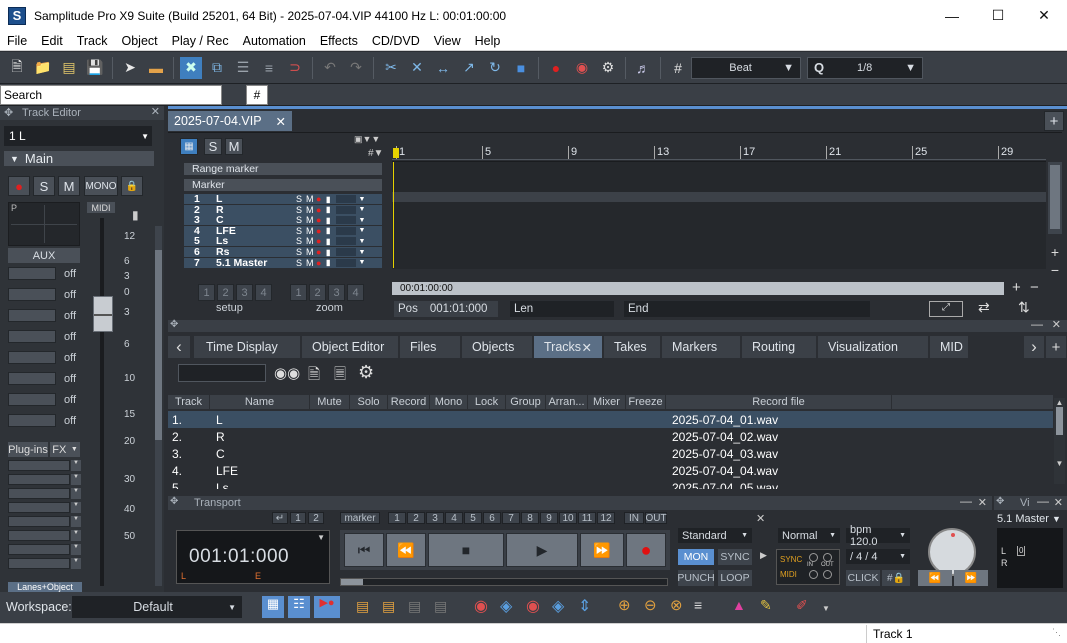 The height and width of the screenshot is (643, 1067). I want to click on stretch-icon: ↔, so click(443, 68).